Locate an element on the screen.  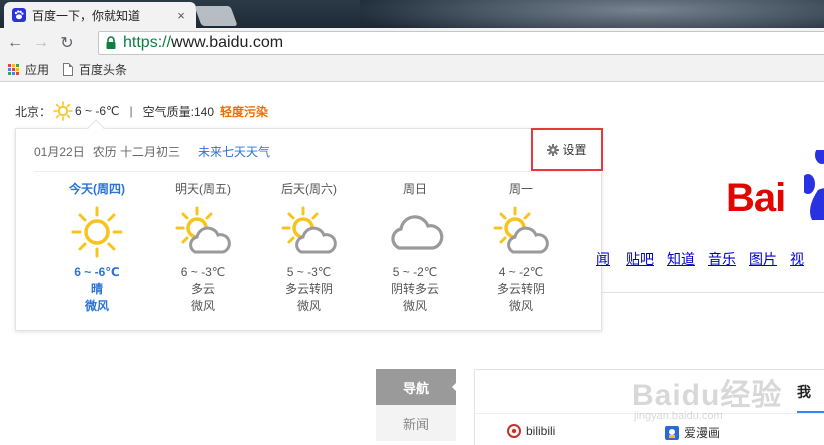
day-temperature: 5 ~ -3℃ is located at coordinates (309, 272).